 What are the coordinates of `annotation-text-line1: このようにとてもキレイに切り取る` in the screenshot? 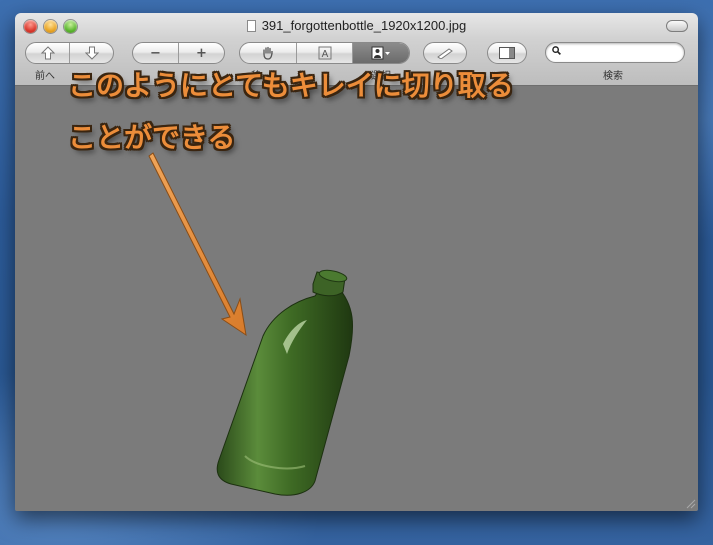 It's located at (291, 84).